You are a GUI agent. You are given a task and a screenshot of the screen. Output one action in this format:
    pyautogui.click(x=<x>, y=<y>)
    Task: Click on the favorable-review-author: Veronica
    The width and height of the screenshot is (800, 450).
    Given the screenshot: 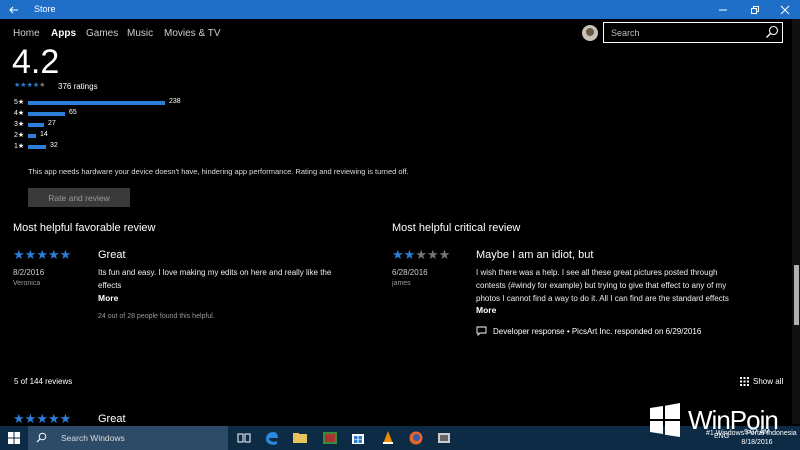 What is the action you would take?
    pyautogui.click(x=27, y=283)
    